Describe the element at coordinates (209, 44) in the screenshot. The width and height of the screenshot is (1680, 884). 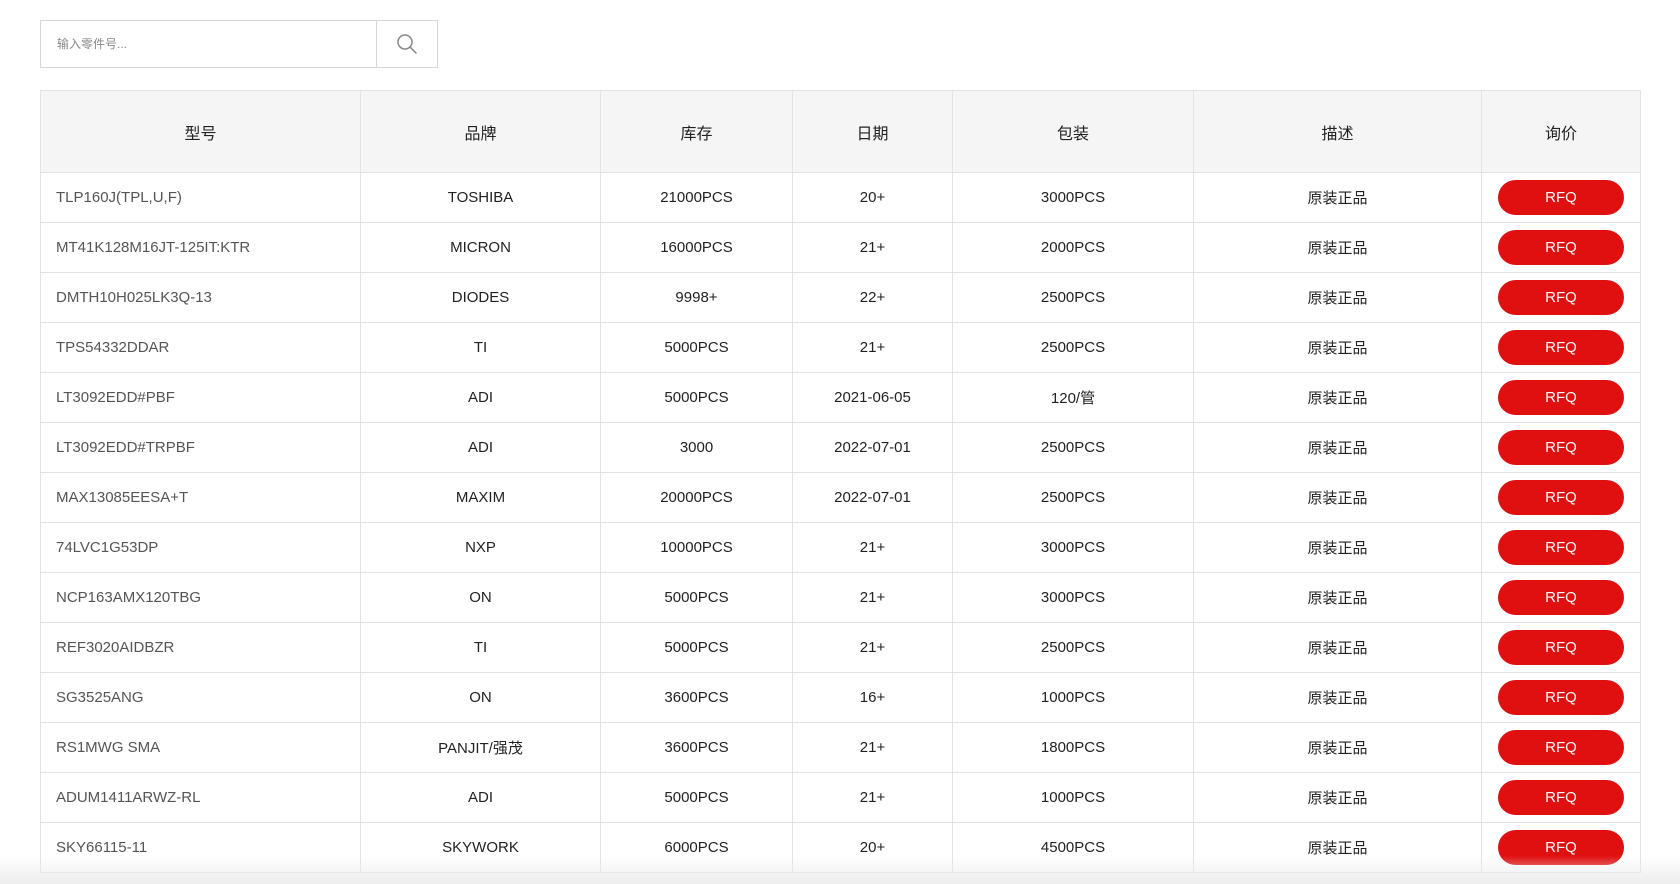
I see `search-input` at that location.